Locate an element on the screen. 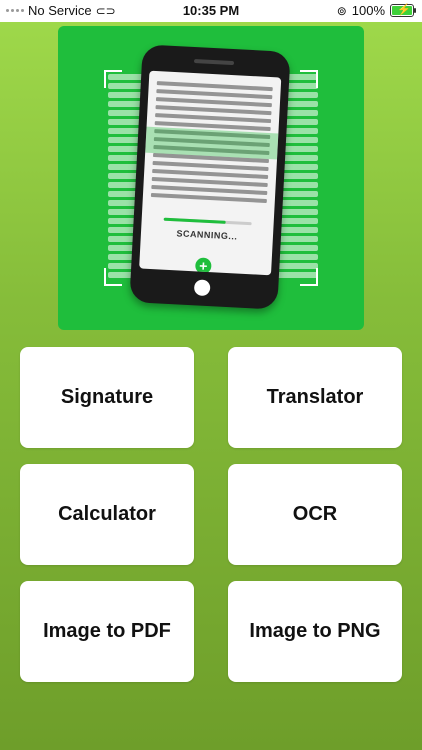 The width and height of the screenshot is (422, 750). signature-button: Signature is located at coordinates (107, 397).